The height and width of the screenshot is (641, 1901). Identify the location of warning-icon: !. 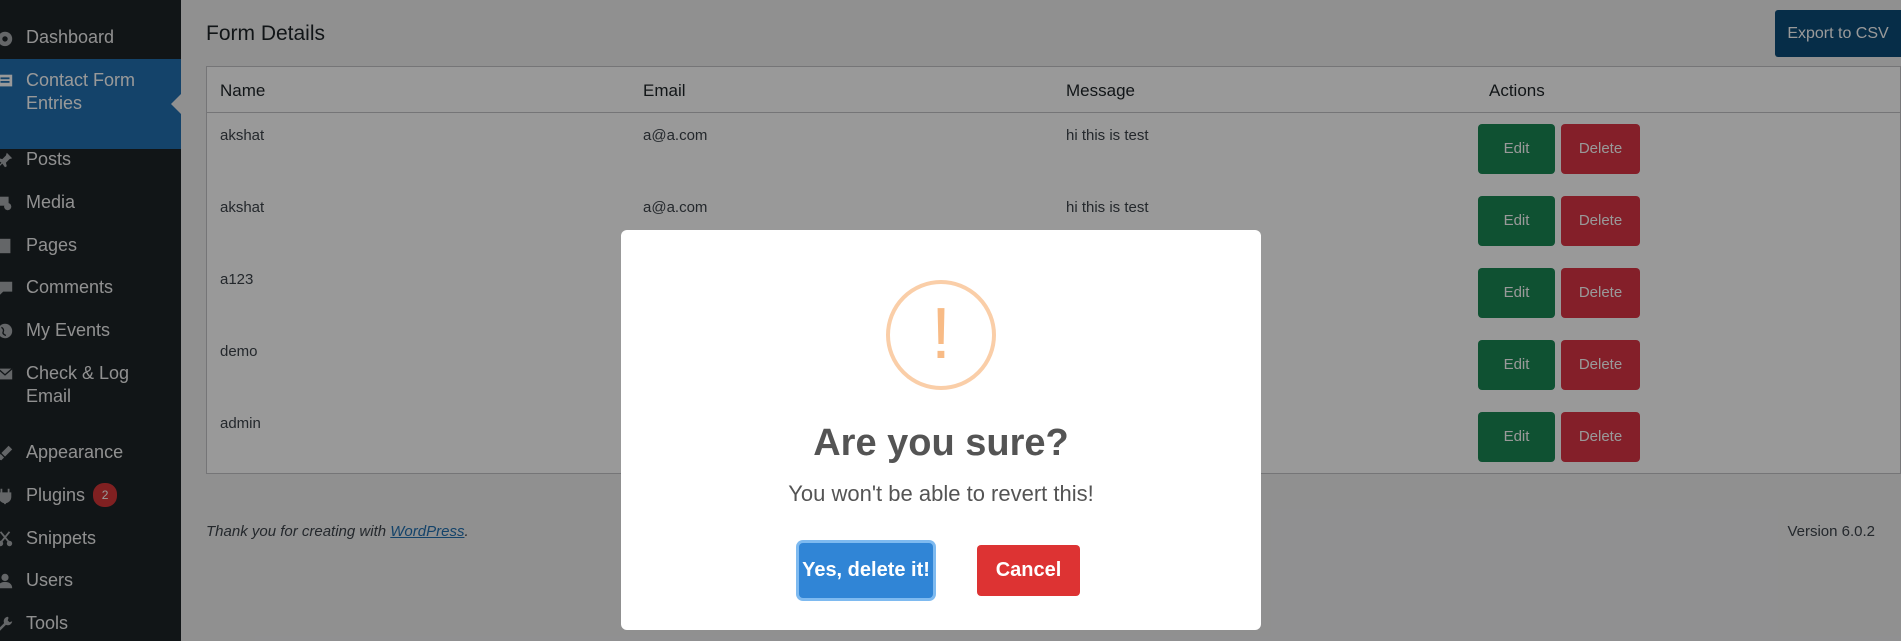
(941, 335).